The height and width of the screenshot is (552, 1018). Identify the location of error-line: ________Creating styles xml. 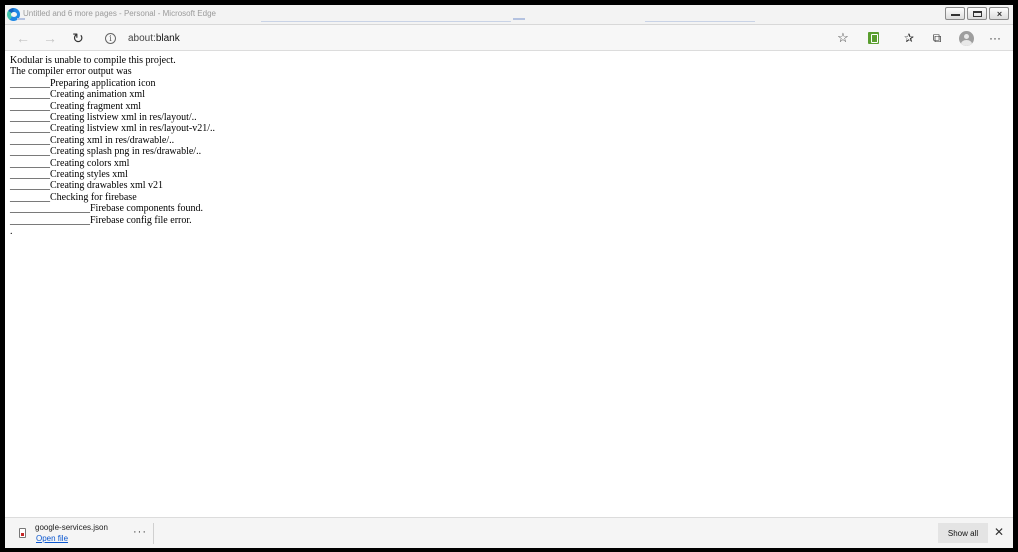
(69, 175).